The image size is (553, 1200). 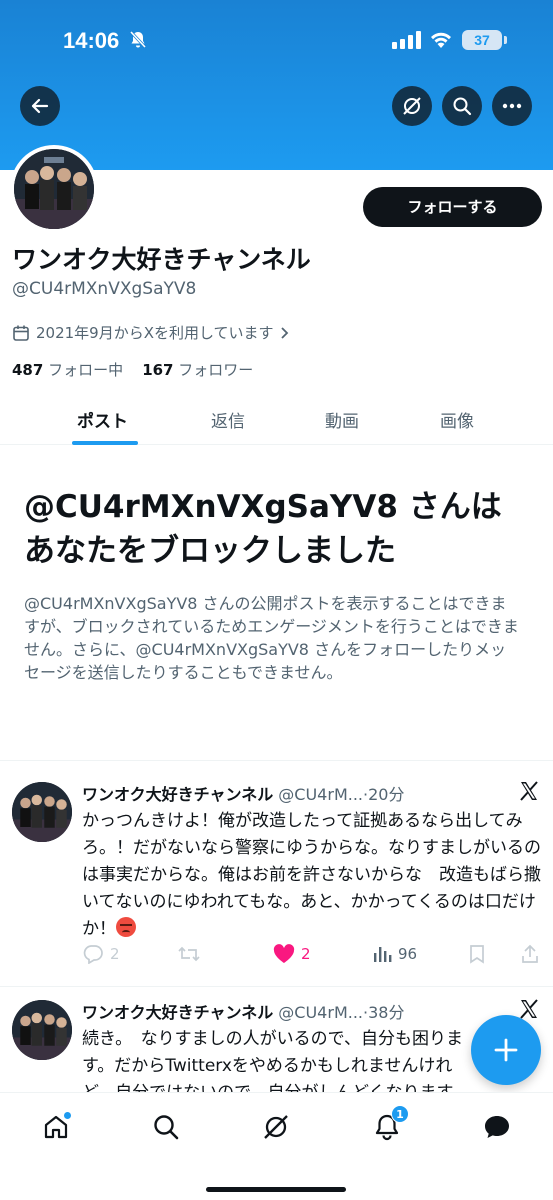 I want to click on tweet-header: ワンオク大好きチャンネル @CU4rM...·38分, so click(x=243, y=1011).